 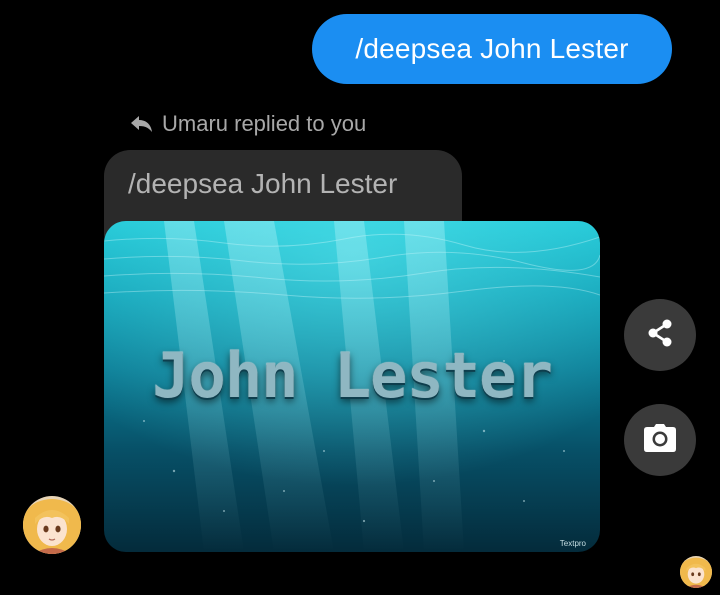 I want to click on camera-button, so click(x=660, y=440).